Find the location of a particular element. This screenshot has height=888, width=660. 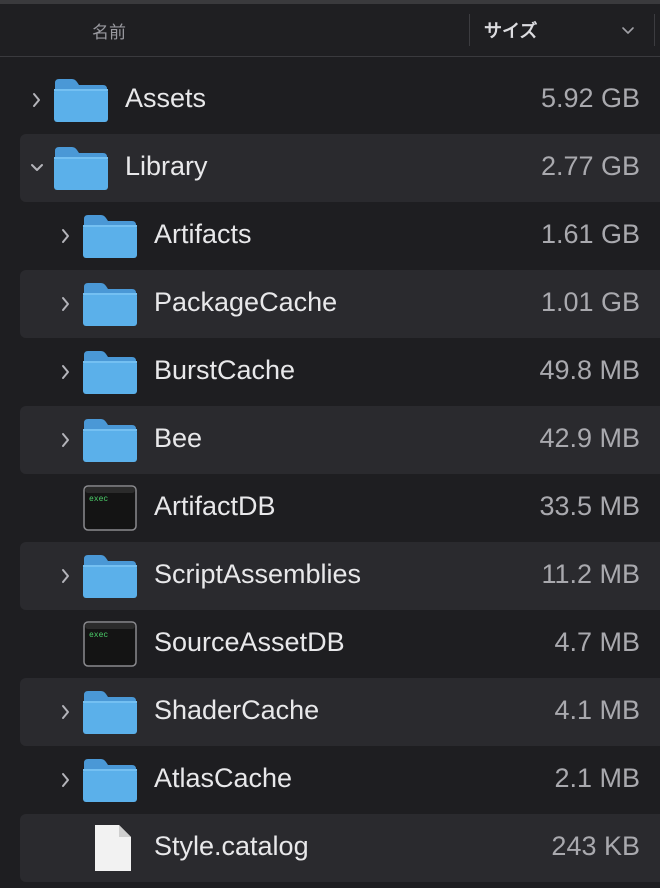

file-name: Library is located at coordinates (166, 166).